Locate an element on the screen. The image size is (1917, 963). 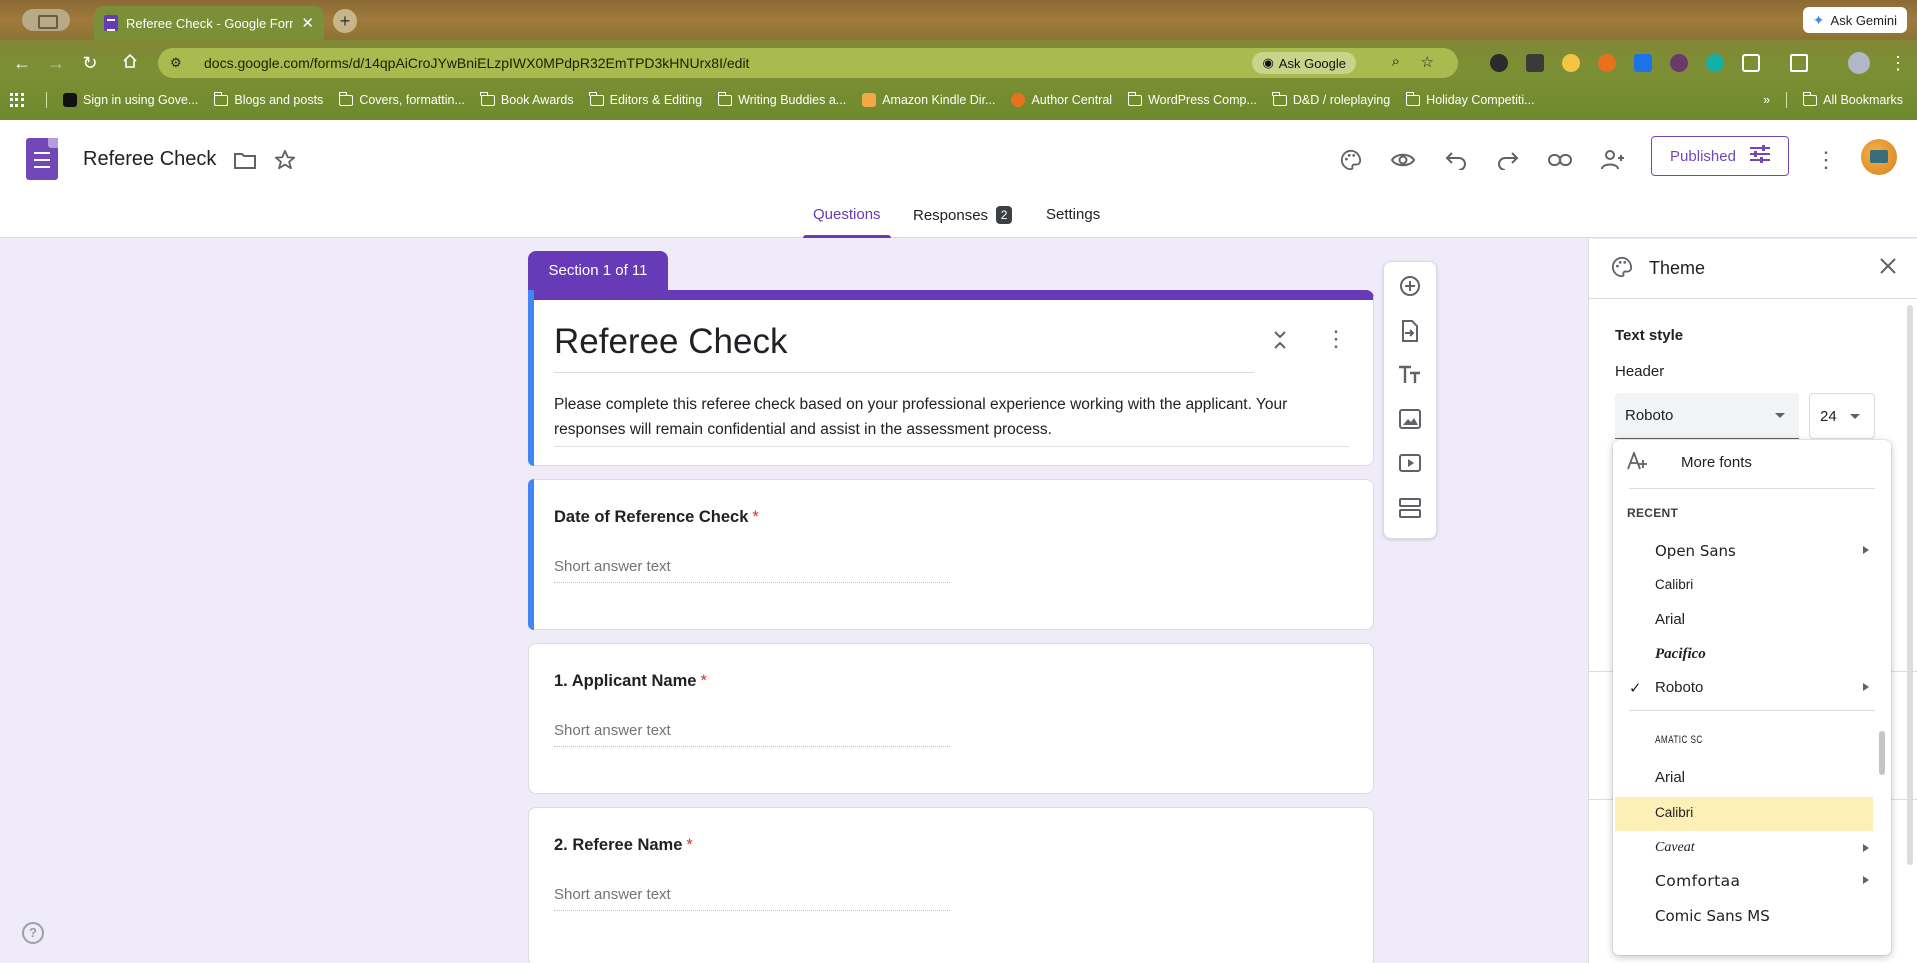
palette-icon is located at coordinates (1351, 160).